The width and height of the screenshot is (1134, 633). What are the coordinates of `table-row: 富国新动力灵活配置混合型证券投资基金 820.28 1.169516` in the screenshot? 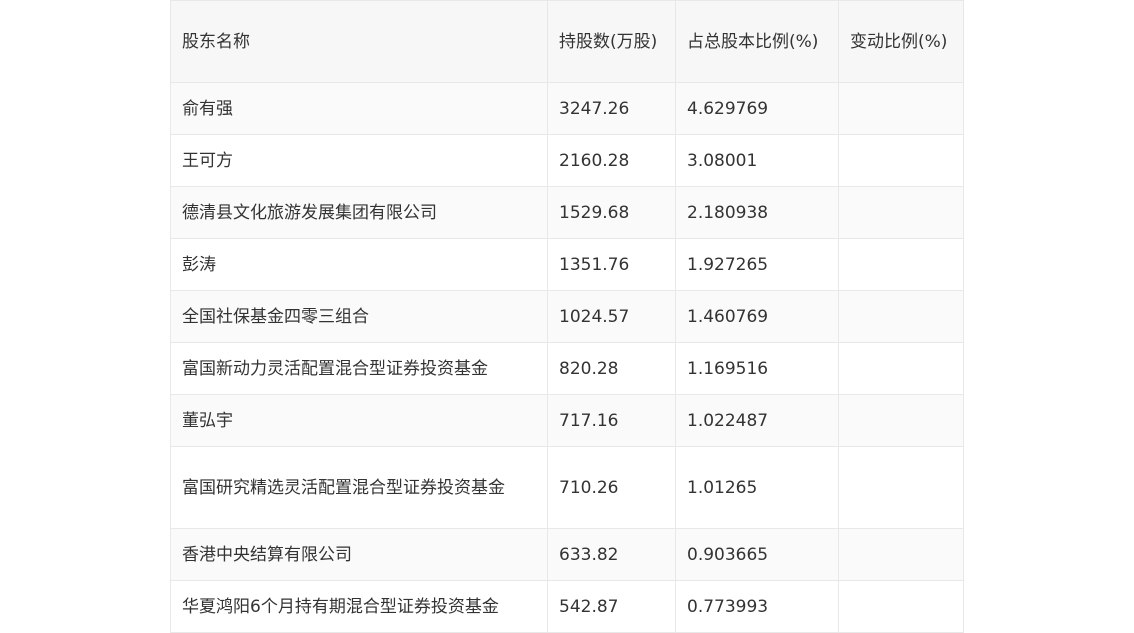 It's located at (567, 368).